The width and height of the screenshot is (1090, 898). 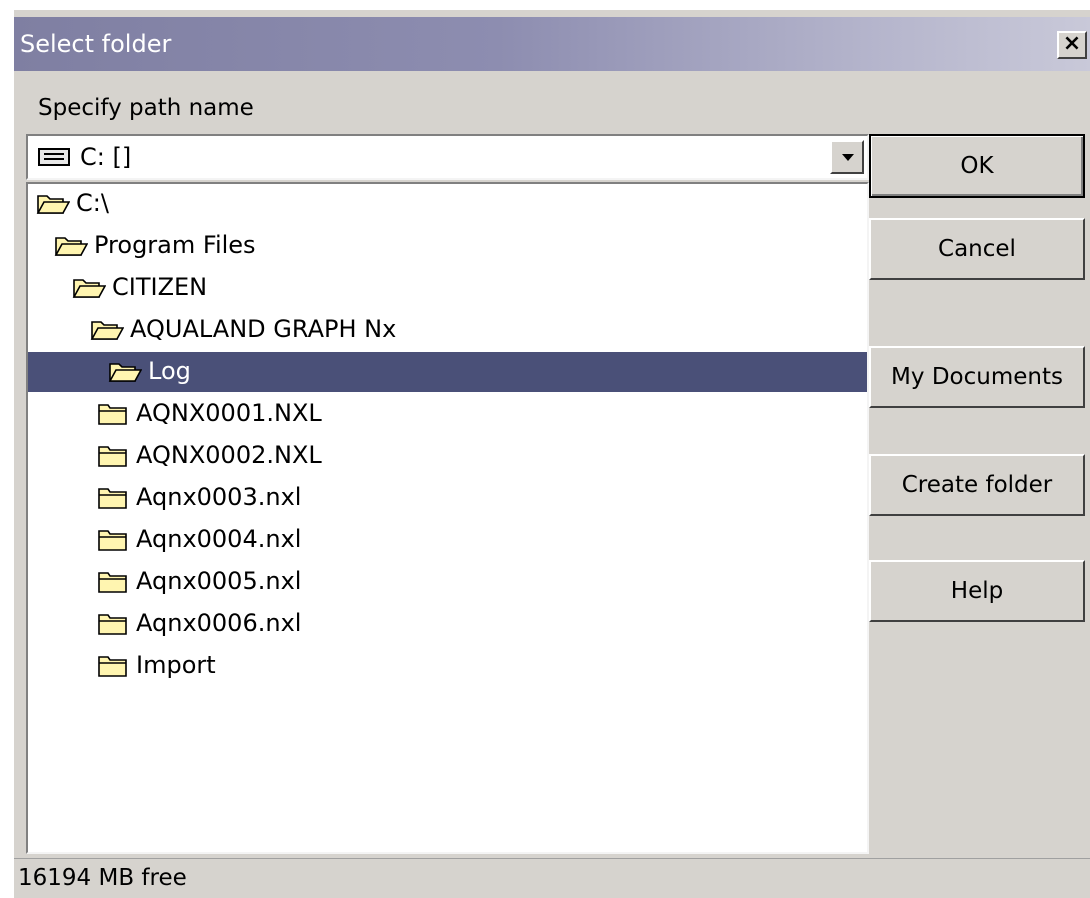 I want to click on tree-item: C:\, so click(x=447, y=204).